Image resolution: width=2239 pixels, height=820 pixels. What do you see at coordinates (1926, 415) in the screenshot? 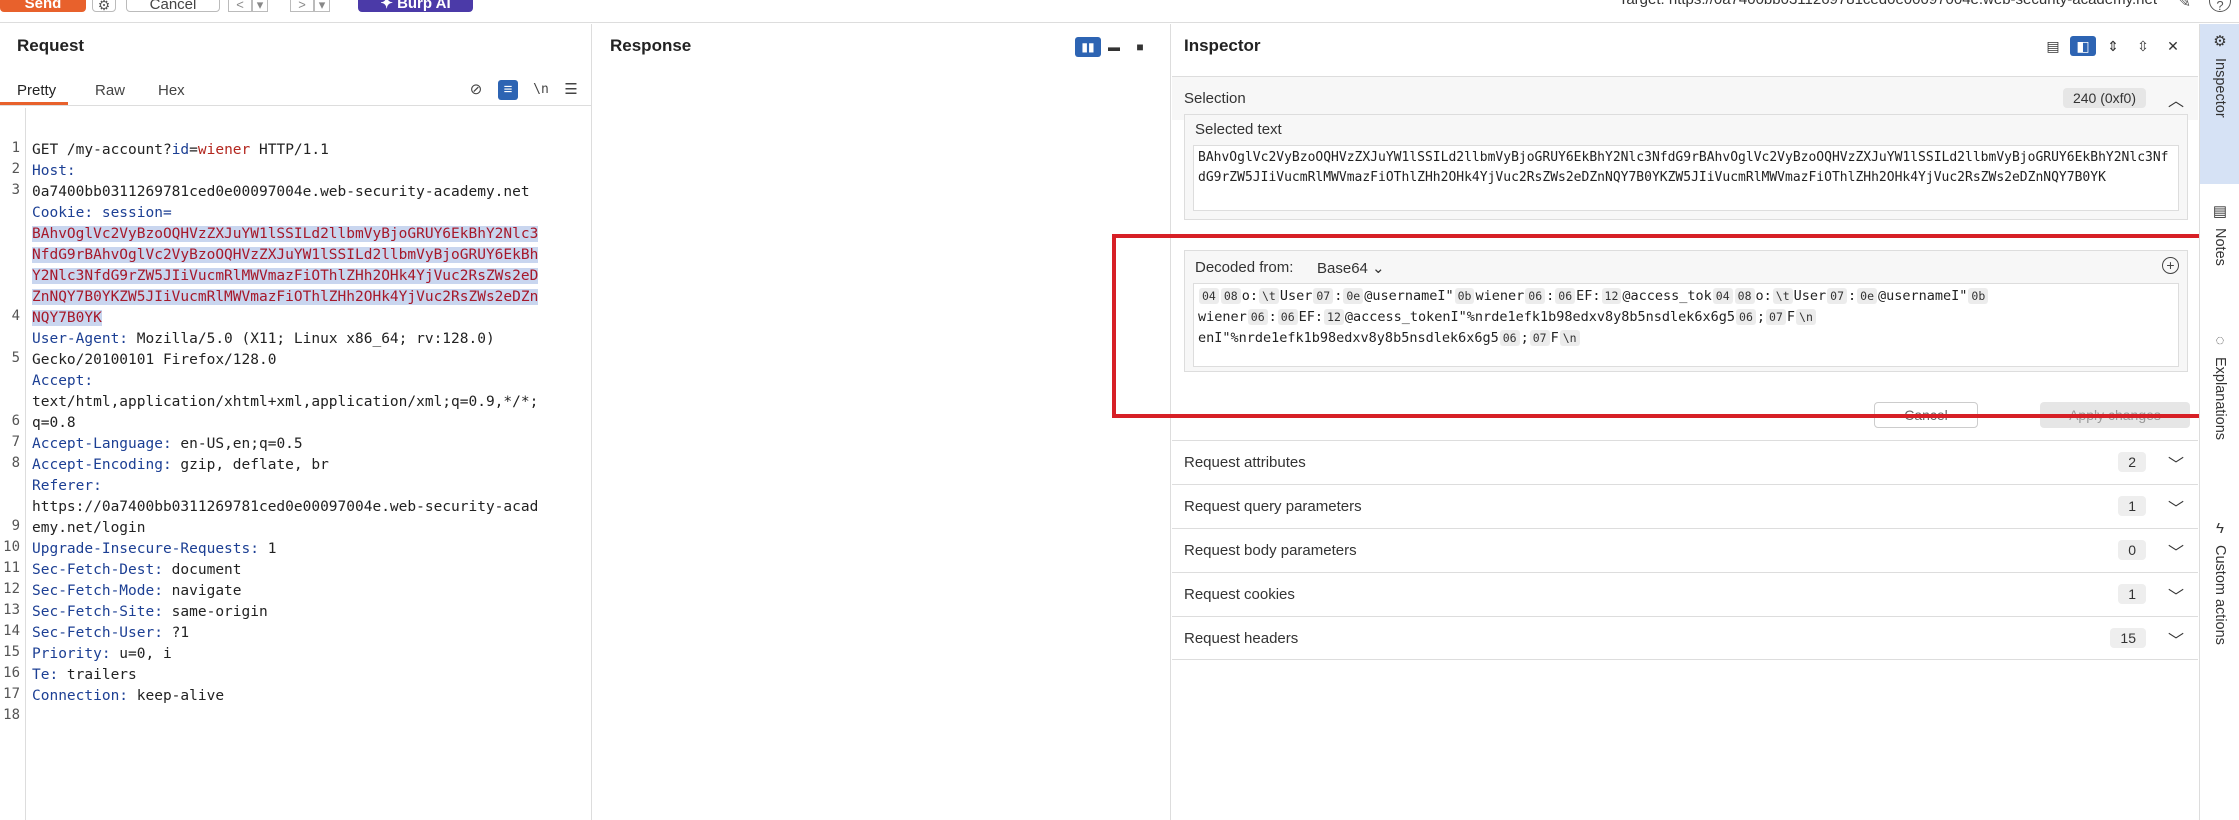
I see `cancel-changes-button: Cancel` at bounding box center [1926, 415].